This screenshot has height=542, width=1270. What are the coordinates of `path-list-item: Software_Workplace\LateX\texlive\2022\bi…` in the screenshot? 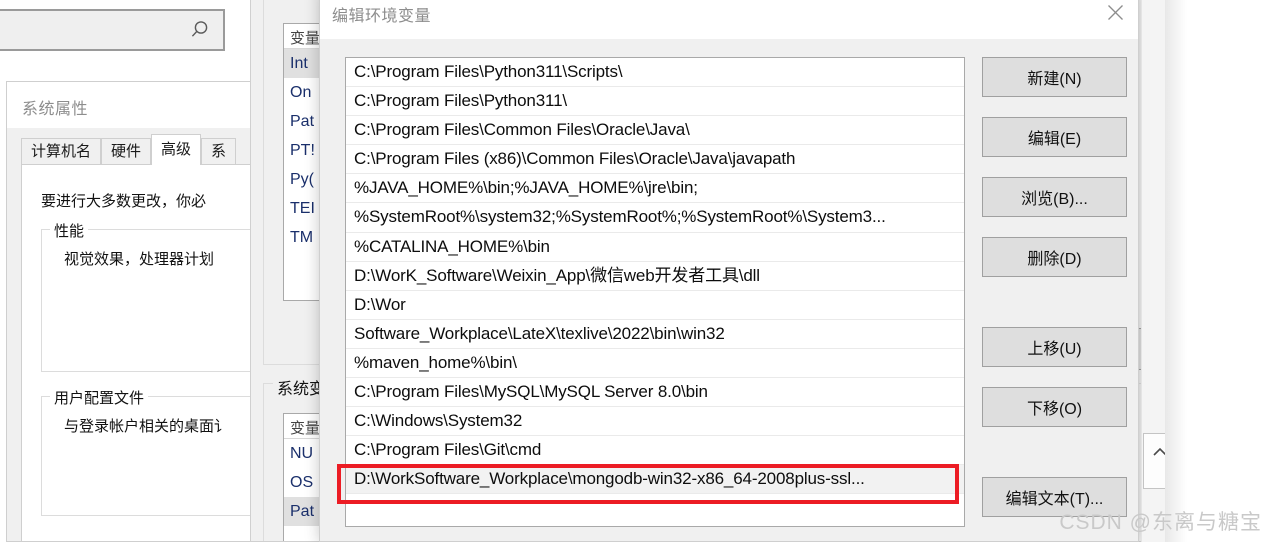 It's located at (655, 334).